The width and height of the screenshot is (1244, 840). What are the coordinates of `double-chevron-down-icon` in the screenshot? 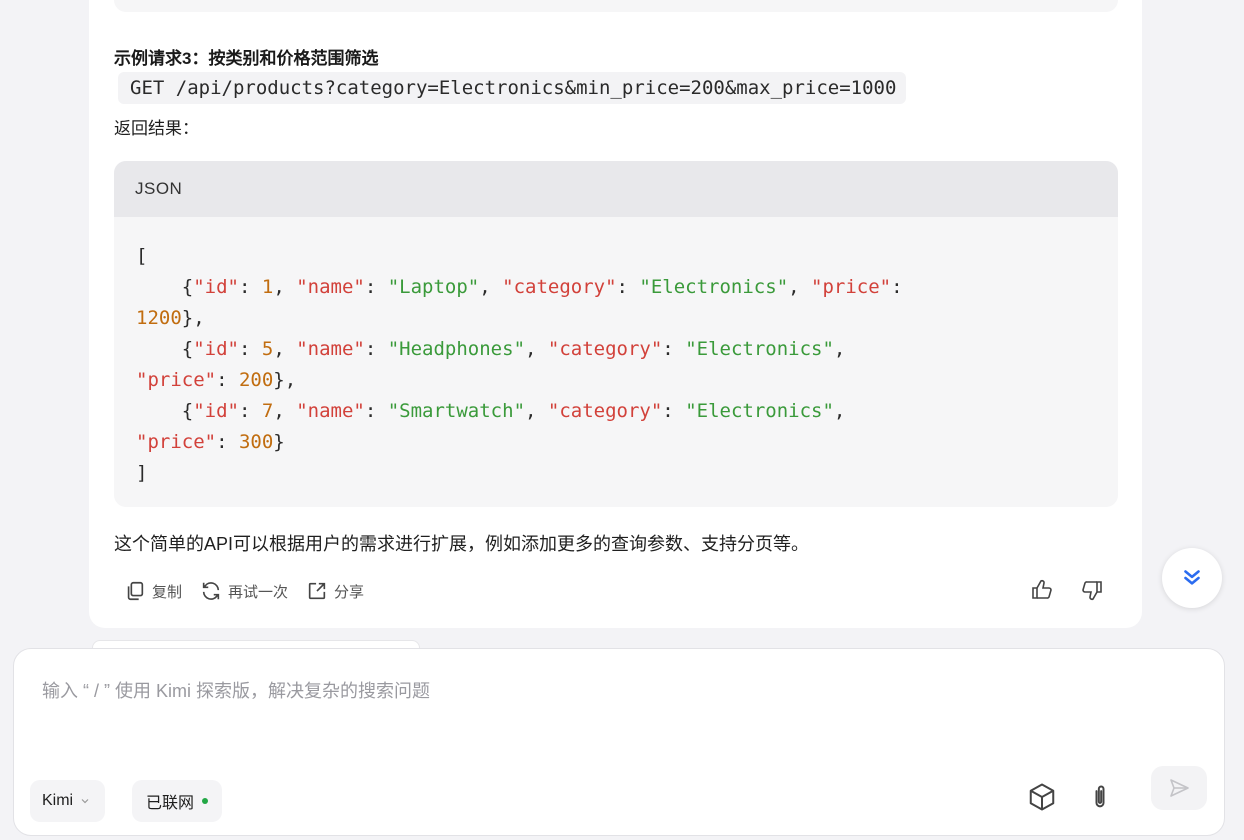 It's located at (1192, 577).